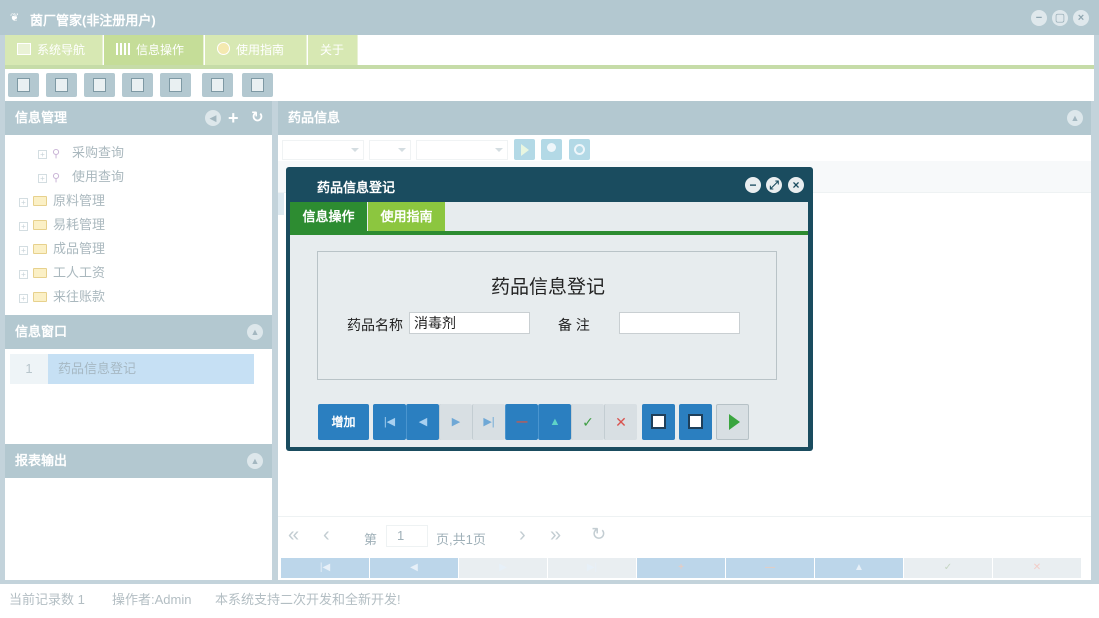  What do you see at coordinates (555, 535) in the screenshot?
I see `last-page-icon: »` at bounding box center [555, 535].